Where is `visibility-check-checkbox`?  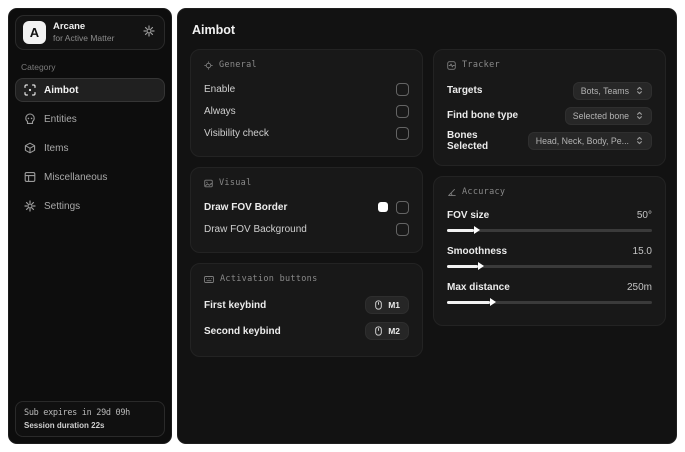
visibility-check-checkbox is located at coordinates (402, 133).